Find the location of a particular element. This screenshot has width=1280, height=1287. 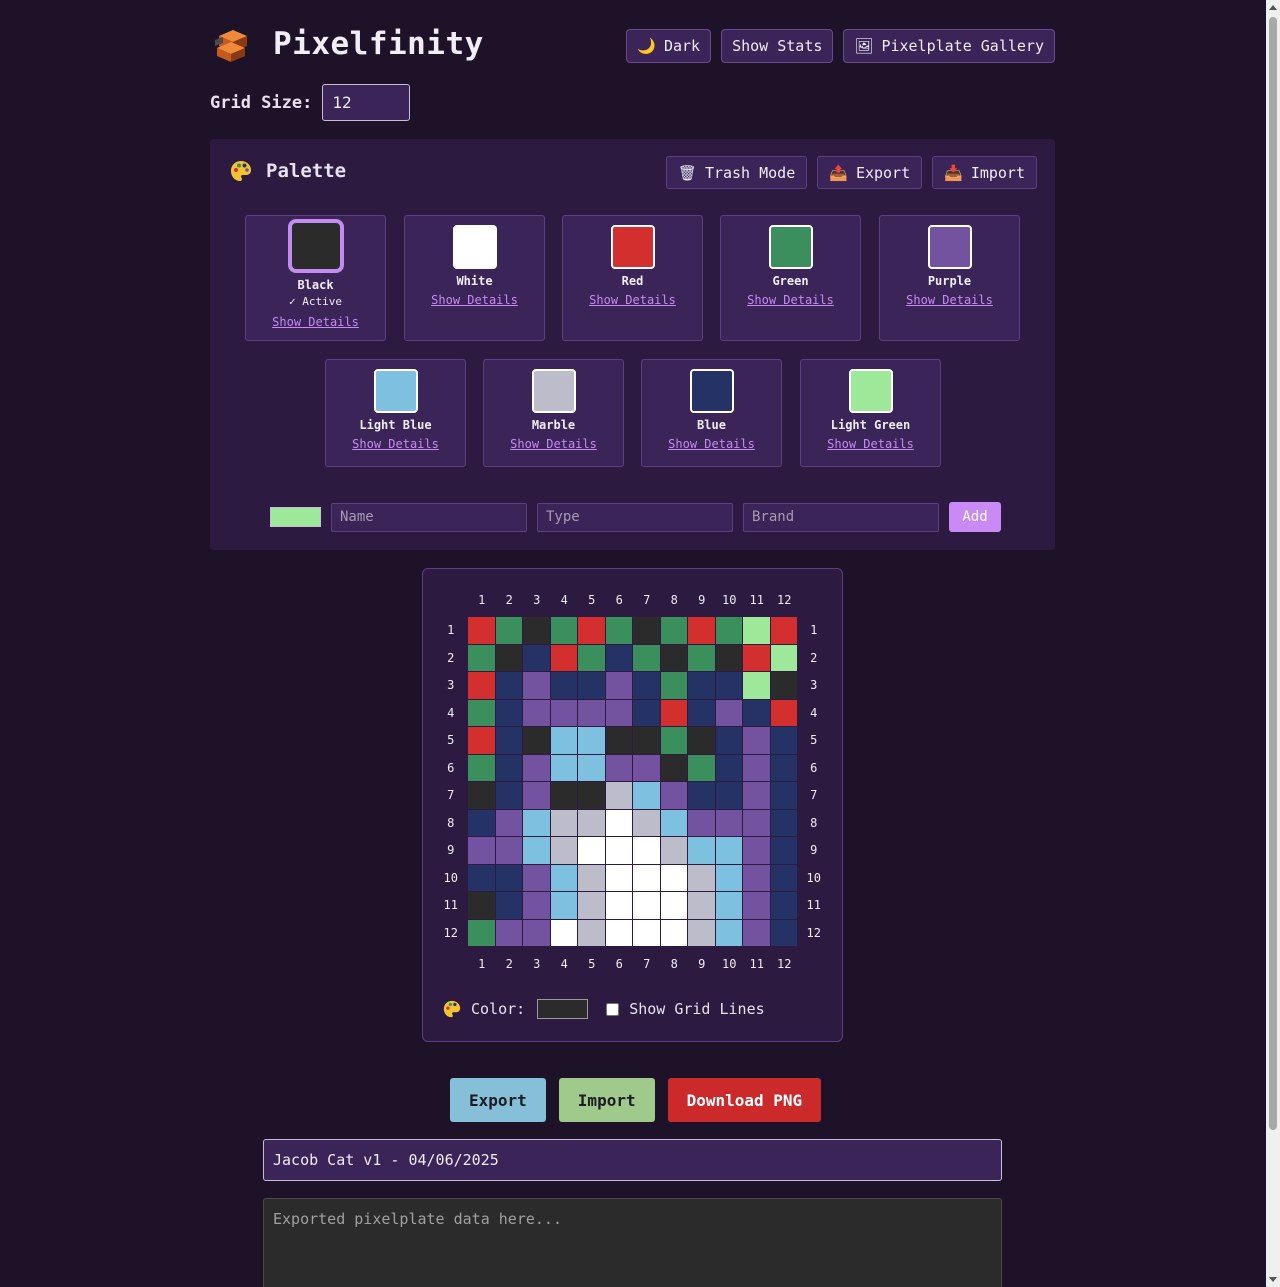

new-color-brand-input is located at coordinates (841, 517).